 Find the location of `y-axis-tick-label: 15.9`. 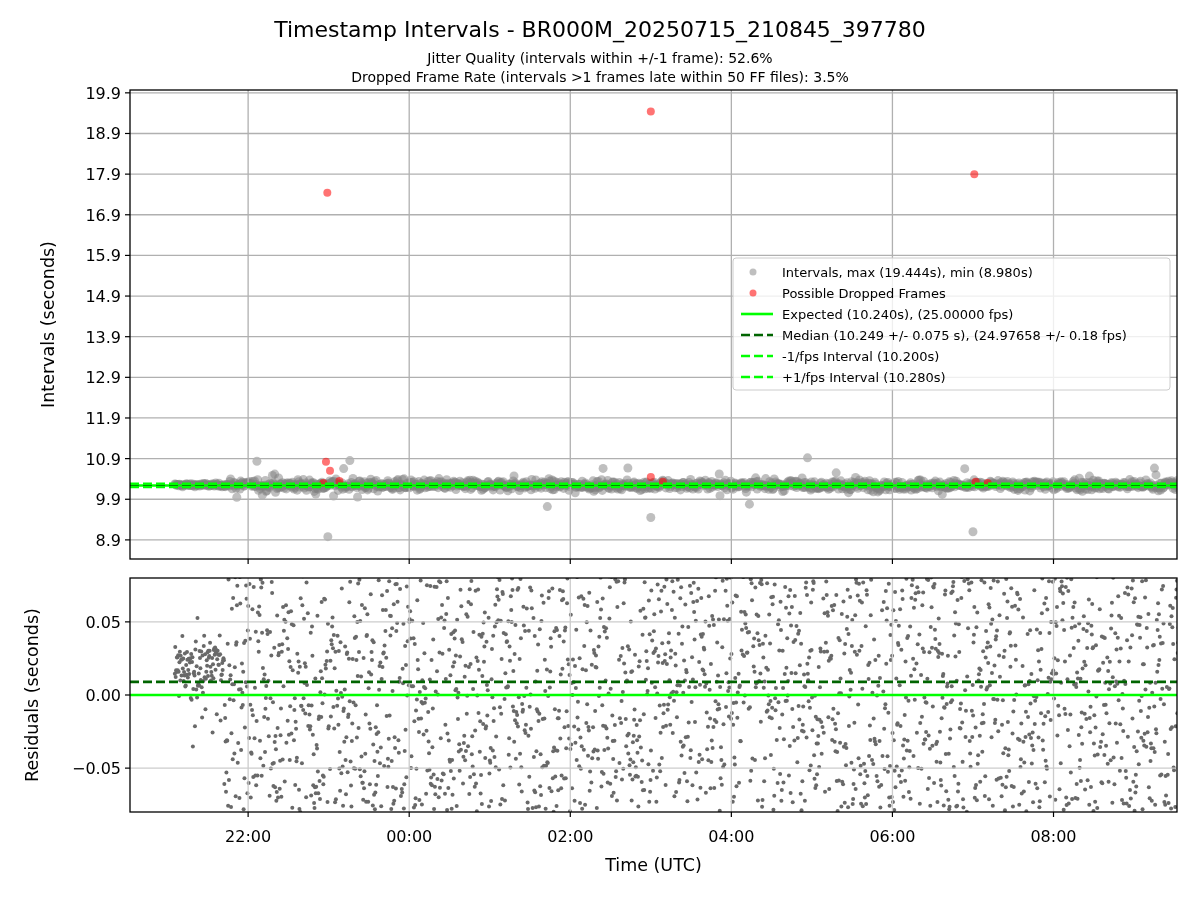

y-axis-tick-label: 15.9 is located at coordinates (103, 256).